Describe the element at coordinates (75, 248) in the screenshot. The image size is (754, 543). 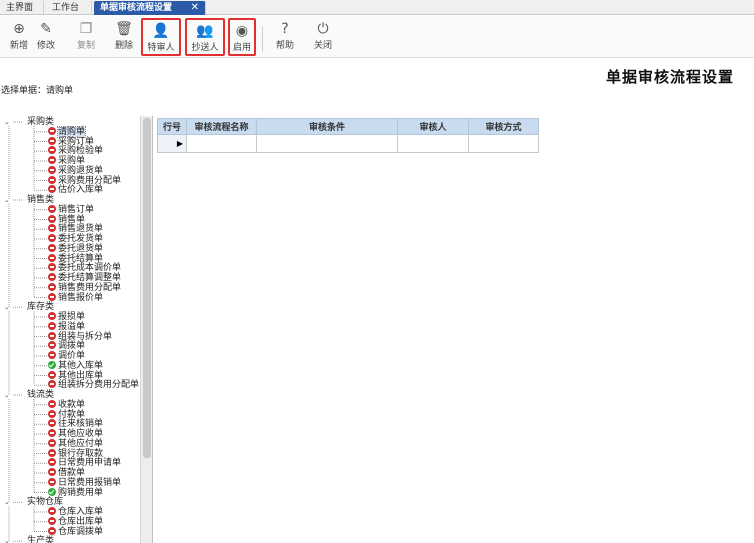
I see `tree-item: 委托退货单` at that location.